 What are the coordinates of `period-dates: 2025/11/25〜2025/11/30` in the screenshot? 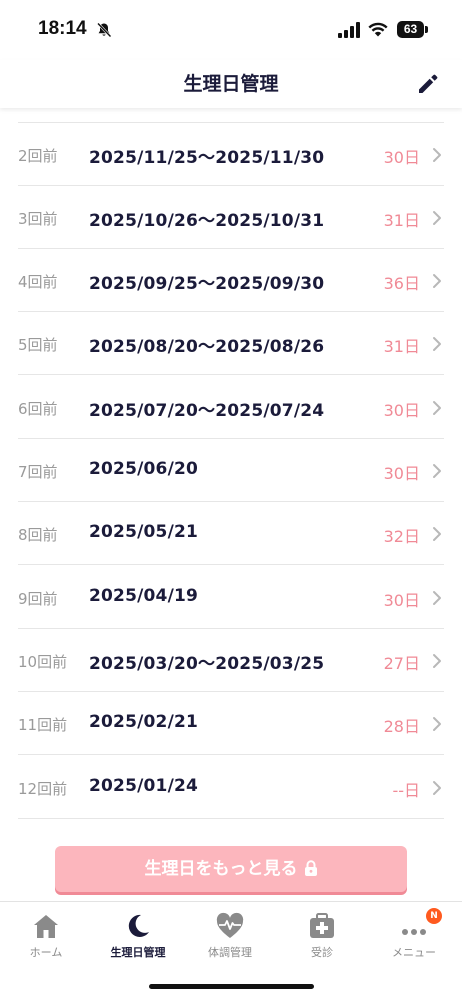 It's located at (207, 158).